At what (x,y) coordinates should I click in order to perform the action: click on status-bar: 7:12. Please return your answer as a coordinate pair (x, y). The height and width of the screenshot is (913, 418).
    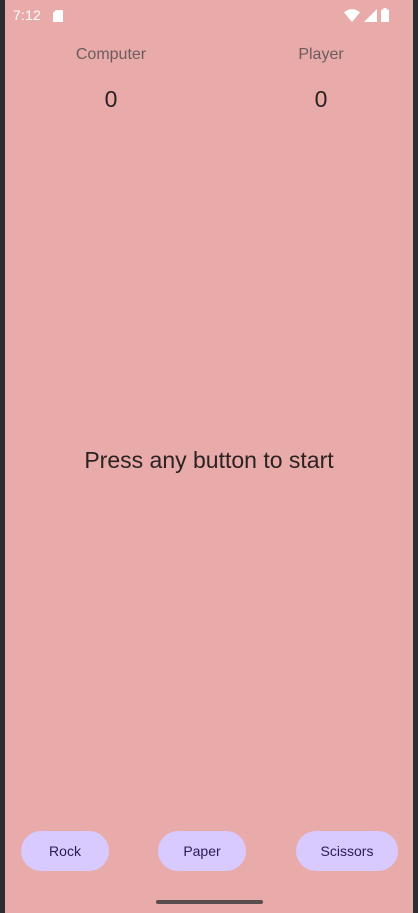
    Looking at the image, I should click on (209, 16).